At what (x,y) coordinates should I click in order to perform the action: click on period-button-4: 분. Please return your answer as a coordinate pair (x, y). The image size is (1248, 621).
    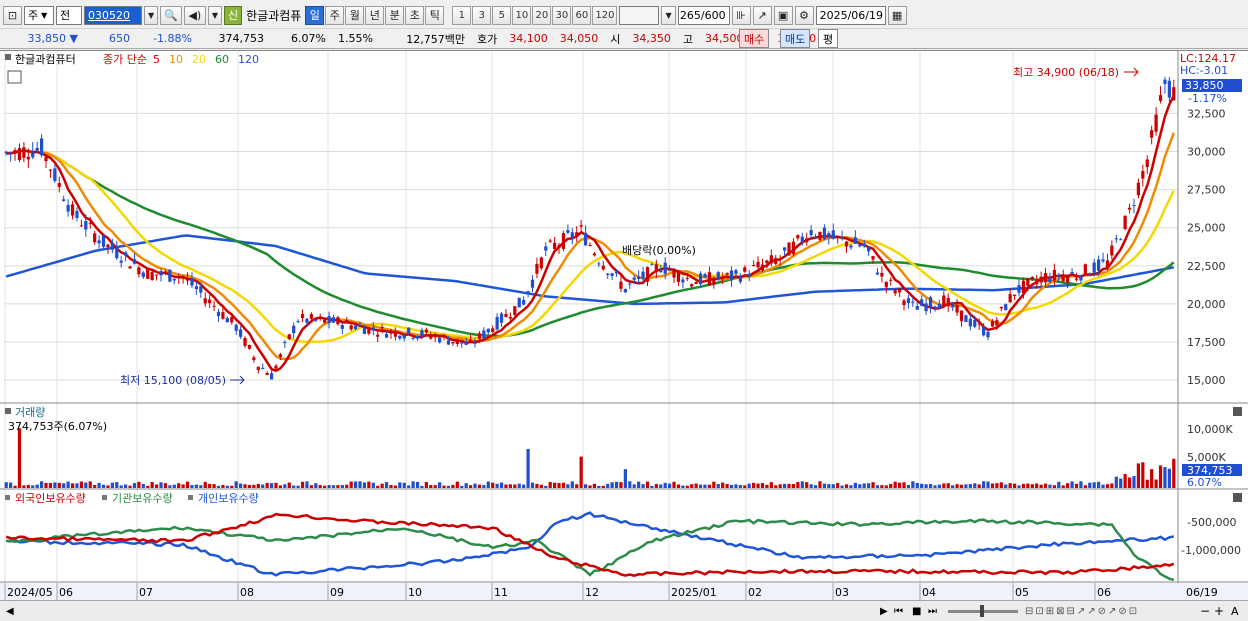
    Looking at the image, I should click on (395, 15).